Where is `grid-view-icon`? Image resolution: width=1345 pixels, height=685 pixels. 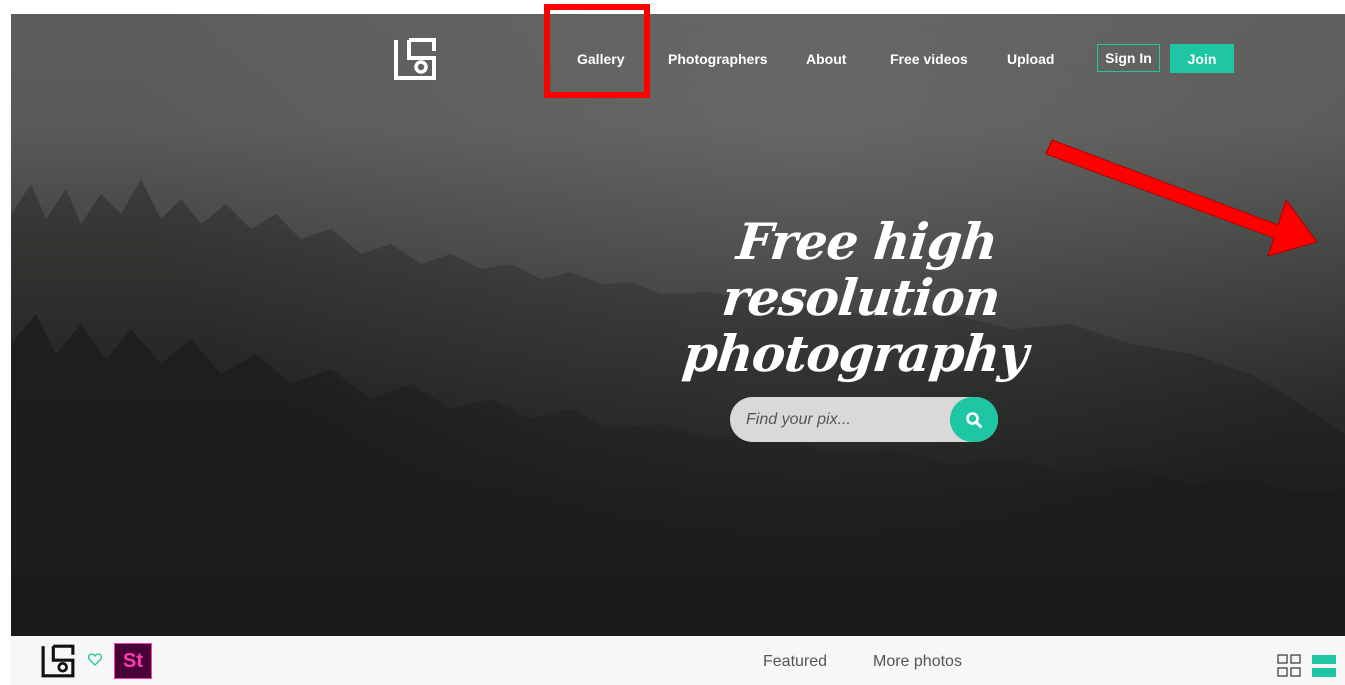
grid-view-icon is located at coordinates (1289, 666).